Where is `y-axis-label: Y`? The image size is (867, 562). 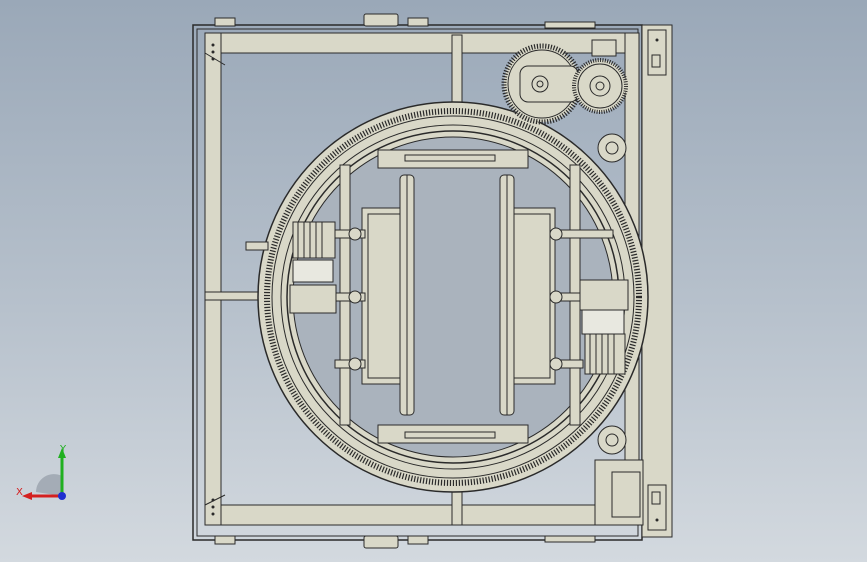 y-axis-label: Y is located at coordinates (63, 449).